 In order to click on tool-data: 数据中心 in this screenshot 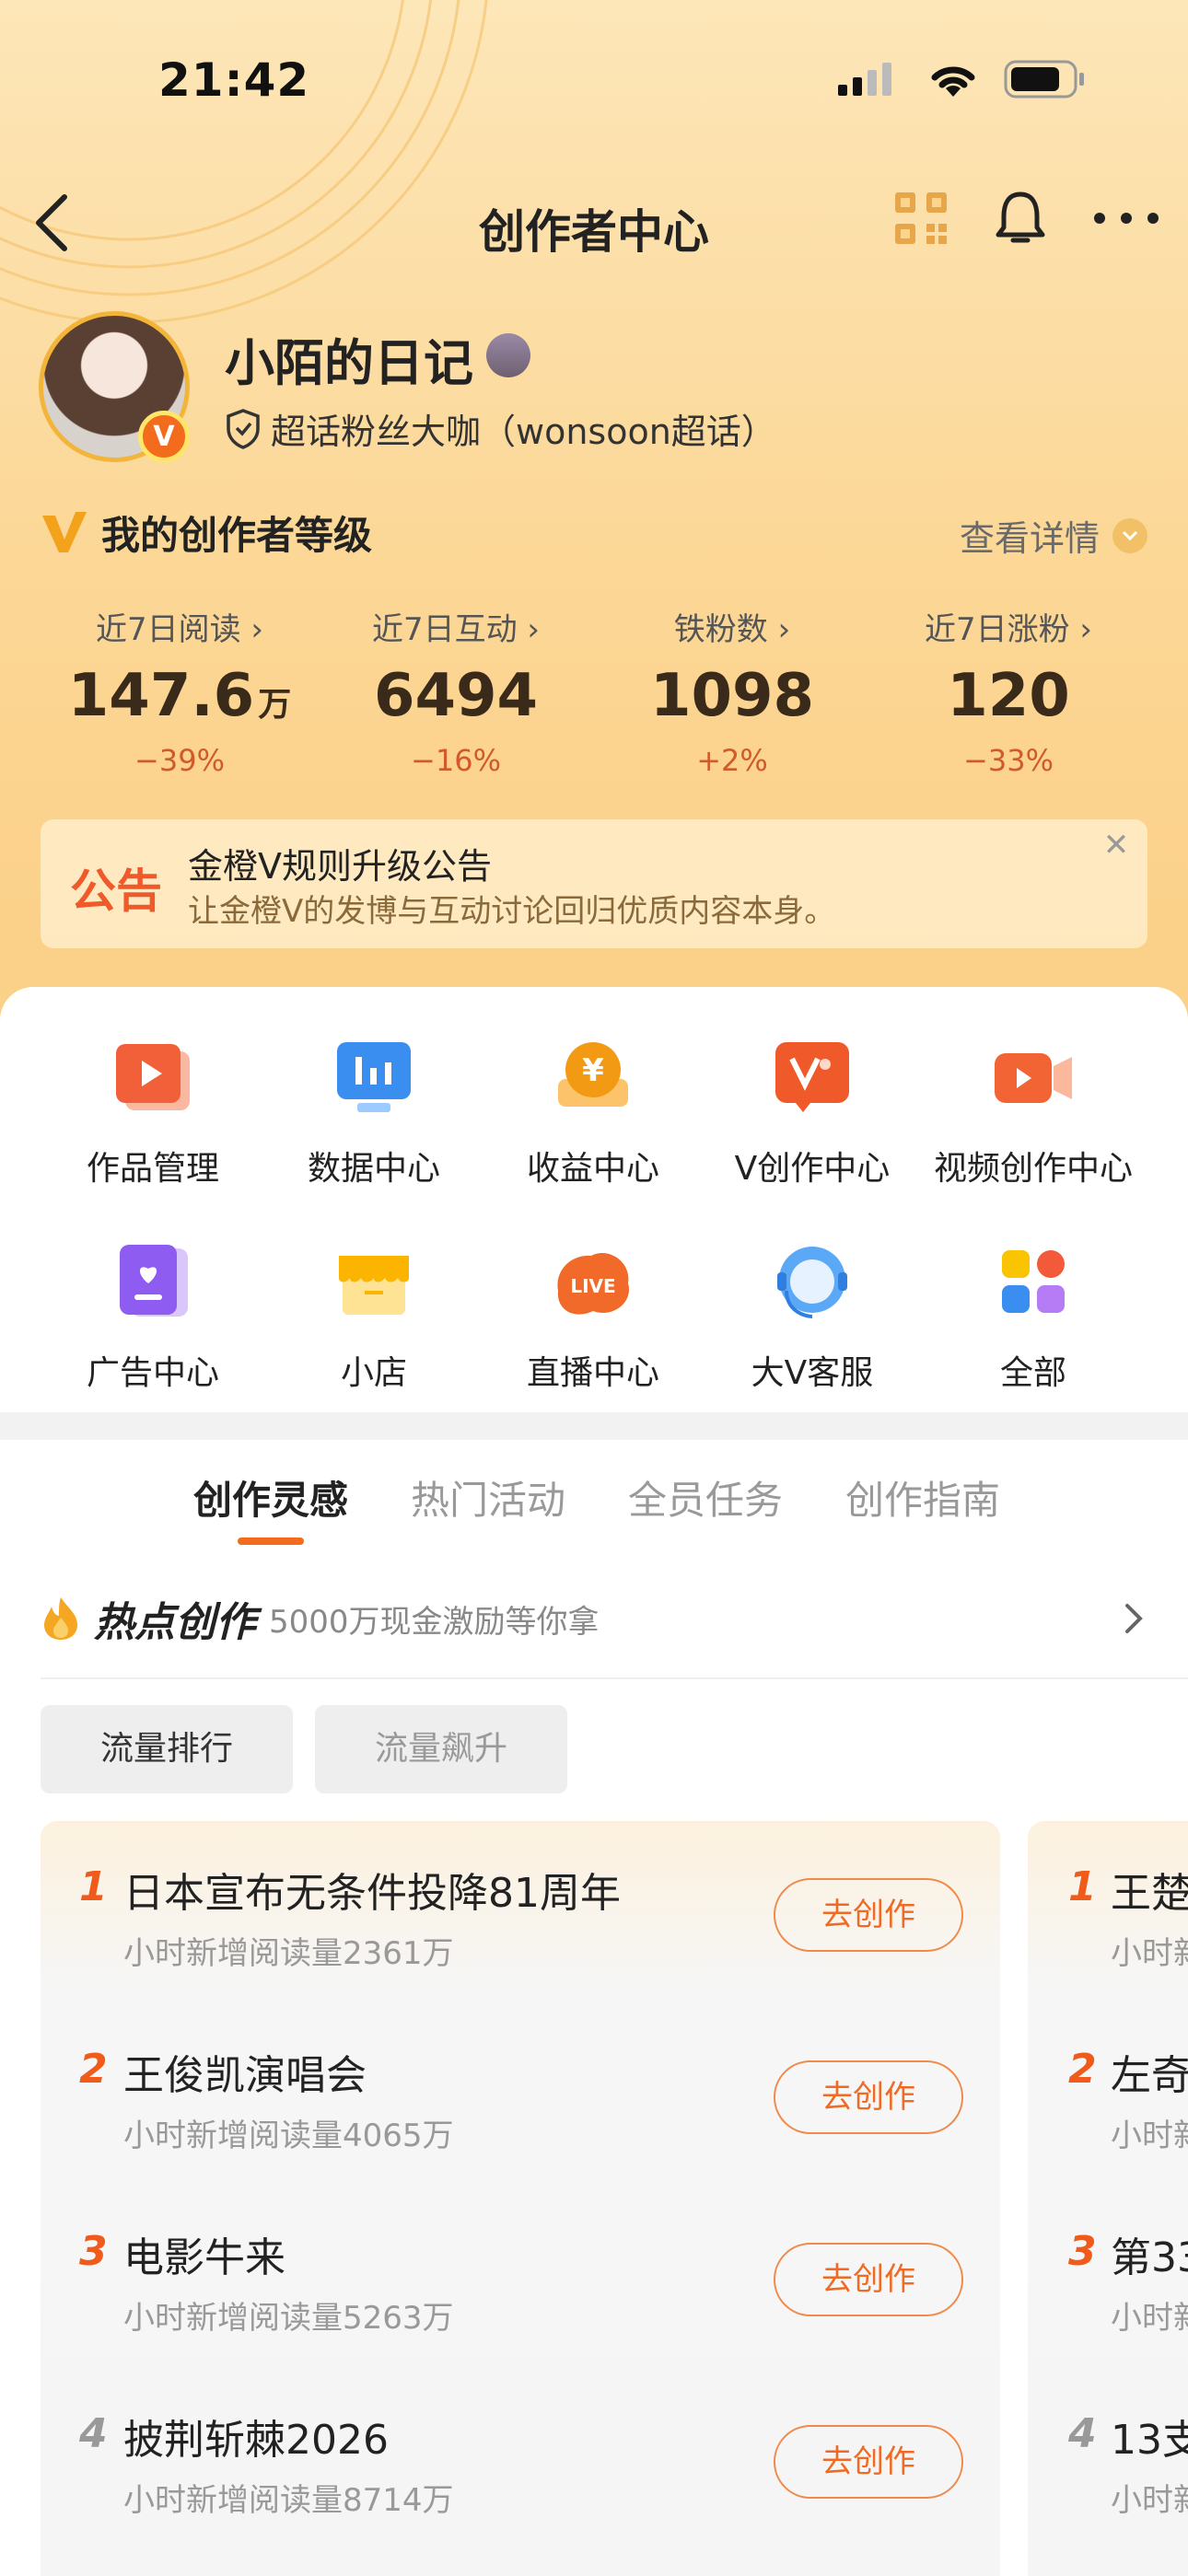, I will do `click(373, 1111)`.